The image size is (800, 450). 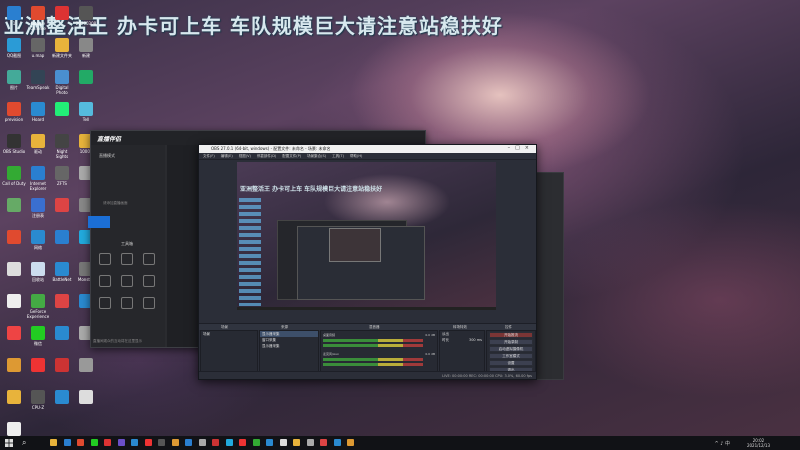 I want to click on desktop-icon: OBS Studio, so click(x=14, y=144).